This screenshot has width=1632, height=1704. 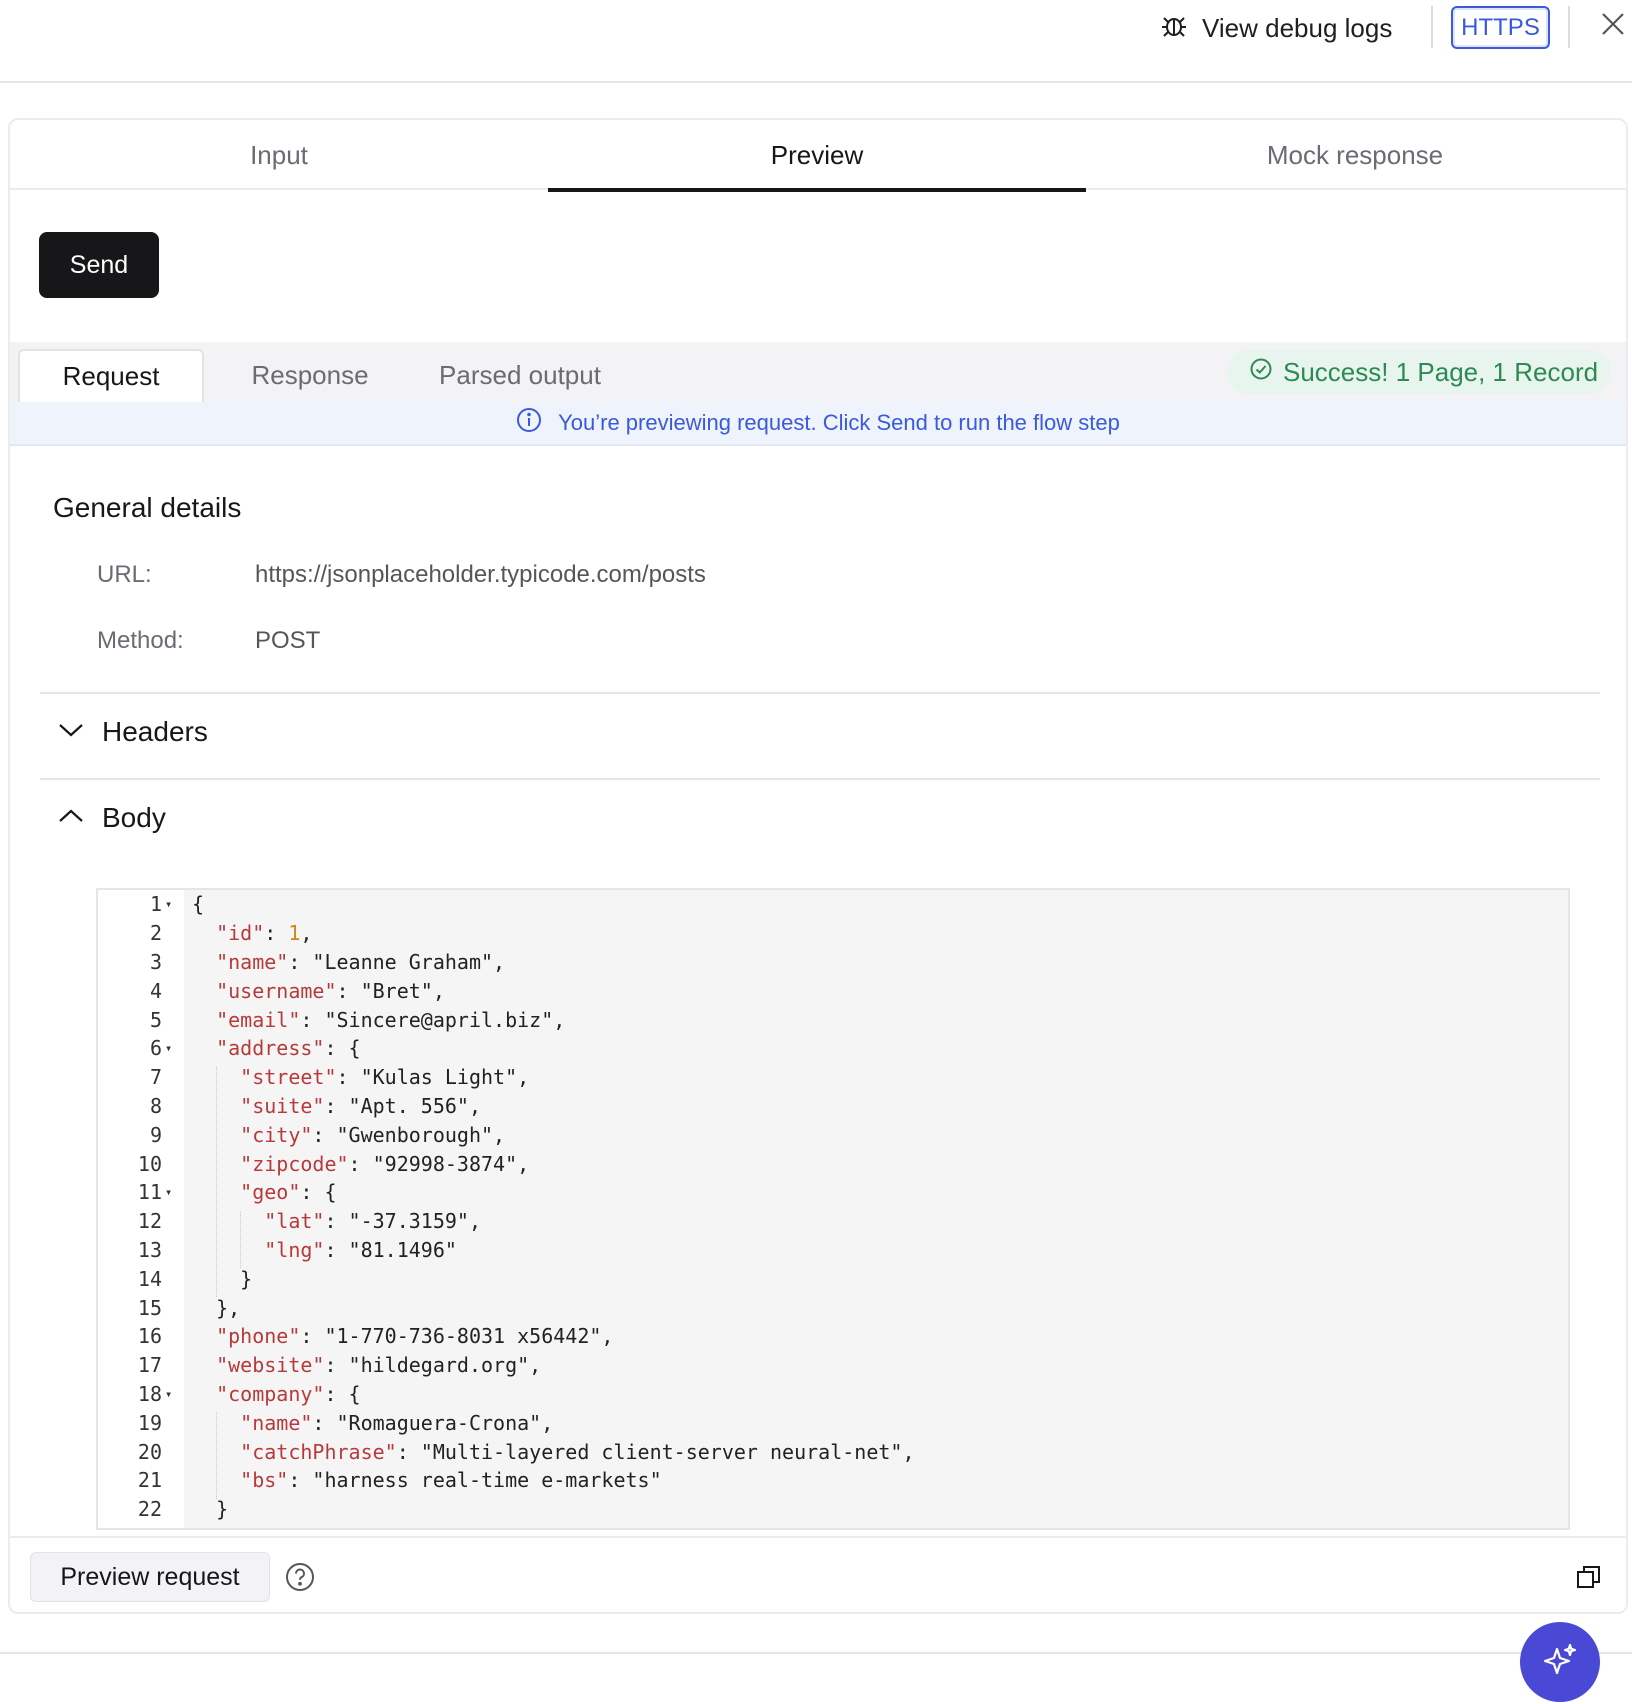 What do you see at coordinates (833, 1134) in the screenshot?
I see `code-line: 9 "city": "Gwenborough",` at bounding box center [833, 1134].